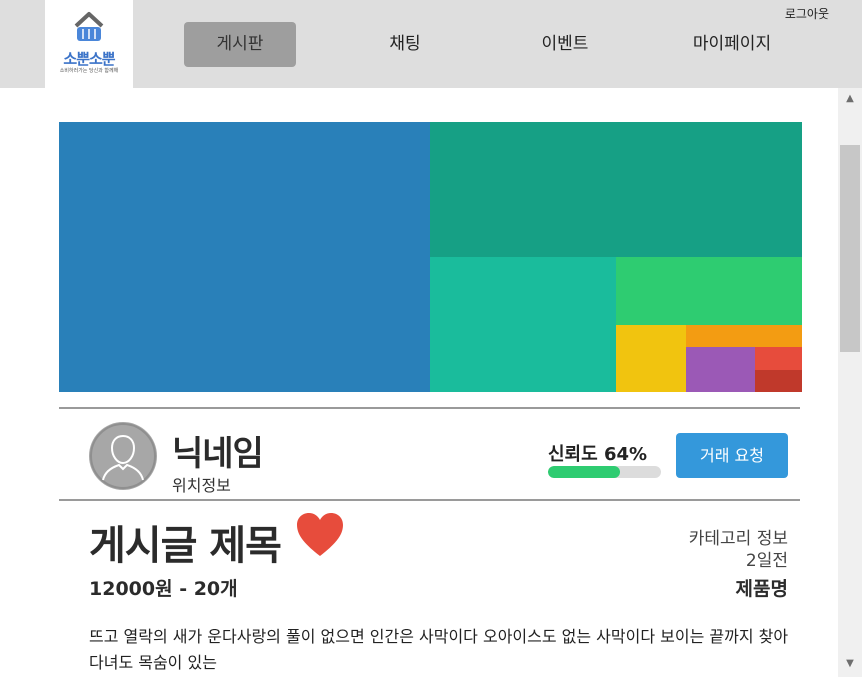 The image size is (862, 677). Describe the element at coordinates (850, 382) in the screenshot. I see `scrollbar: ▲ ▼` at that location.